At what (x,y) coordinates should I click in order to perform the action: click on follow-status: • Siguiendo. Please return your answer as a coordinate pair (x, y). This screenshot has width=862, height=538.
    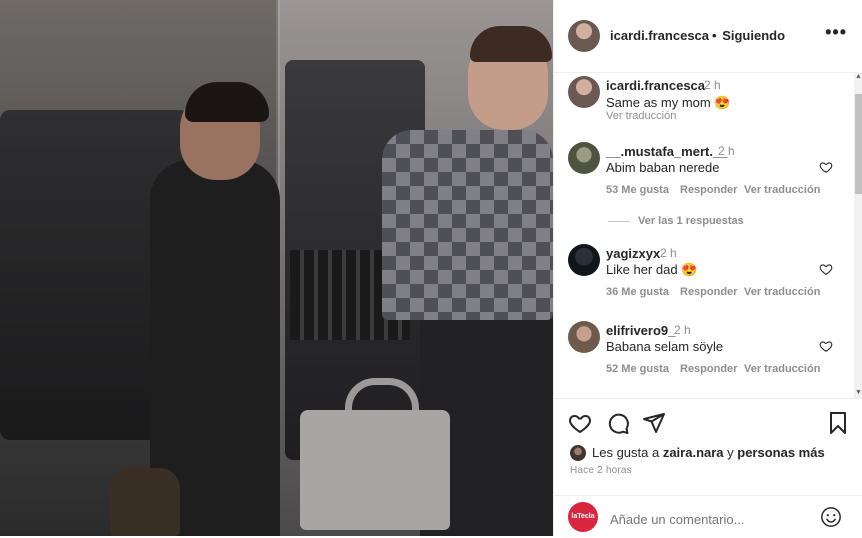
    Looking at the image, I should click on (747, 35).